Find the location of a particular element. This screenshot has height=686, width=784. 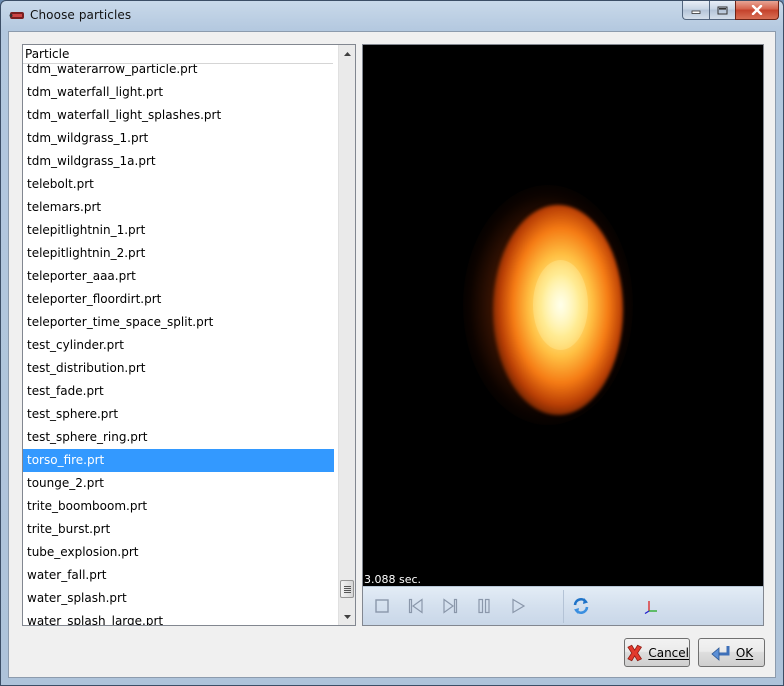

particle-fire-core is located at coordinates (560, 305).